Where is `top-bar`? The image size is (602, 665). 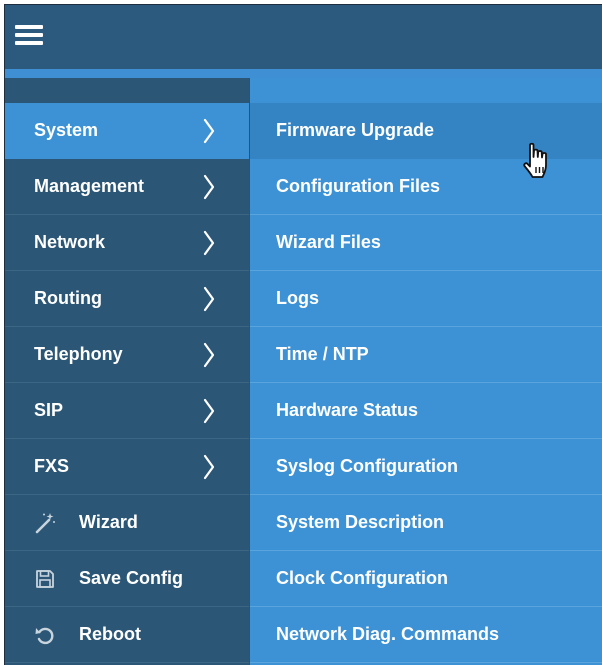
top-bar is located at coordinates (303, 37).